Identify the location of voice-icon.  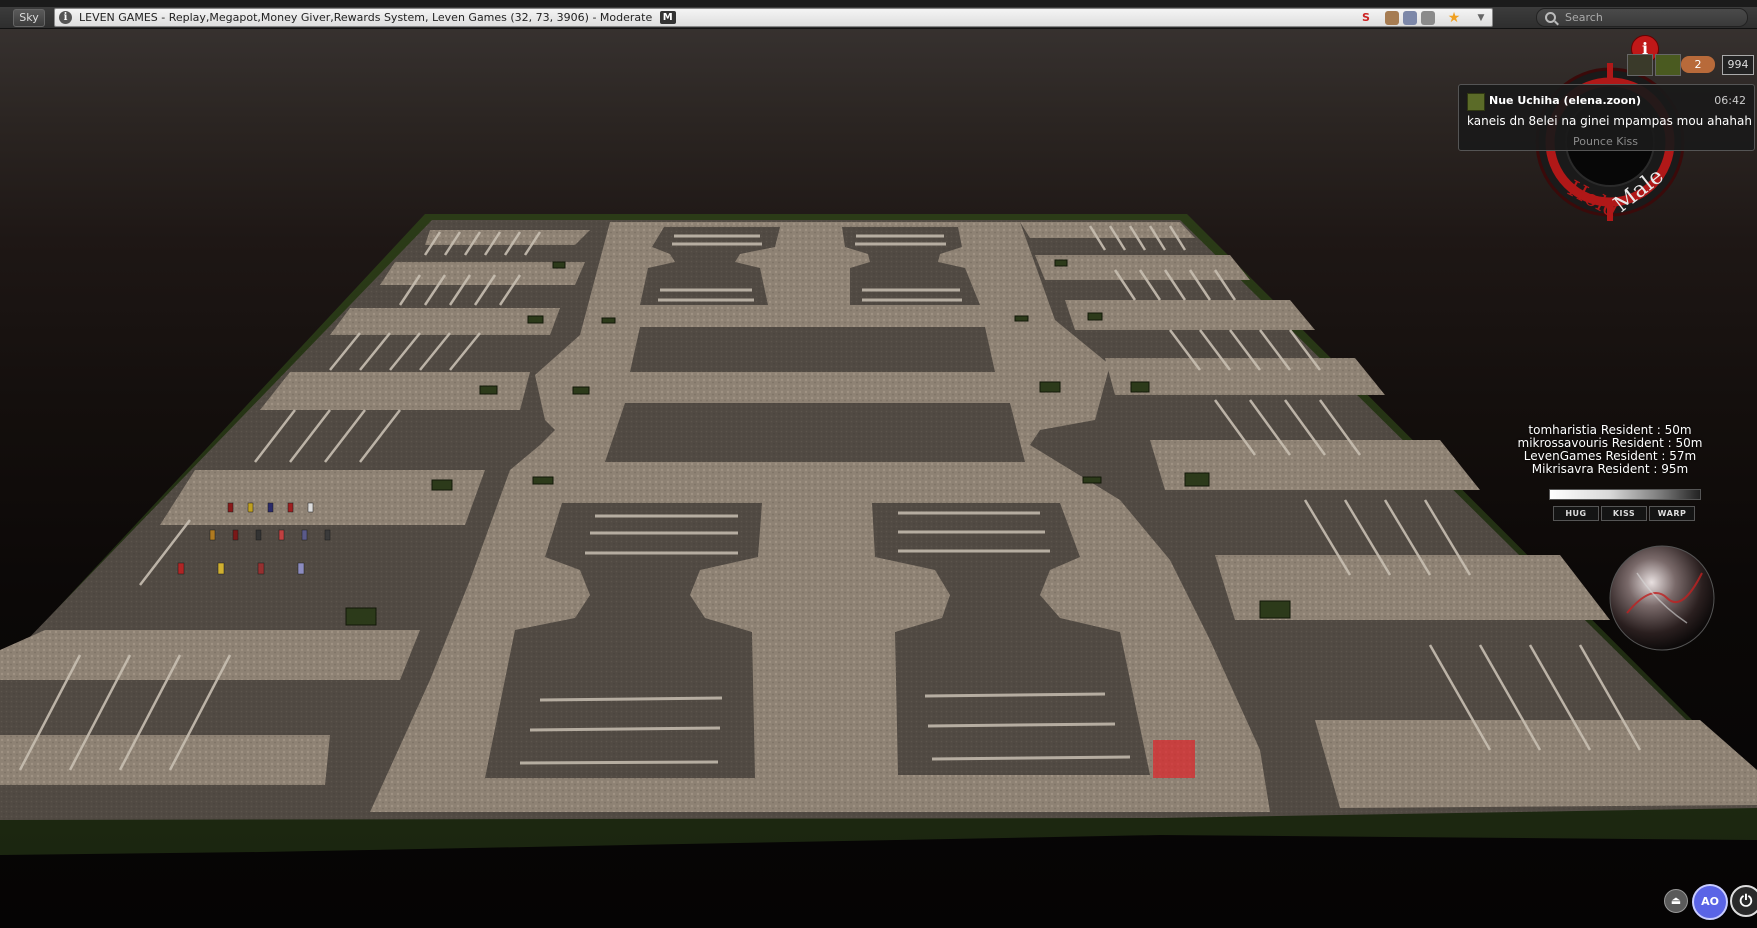
(1428, 18).